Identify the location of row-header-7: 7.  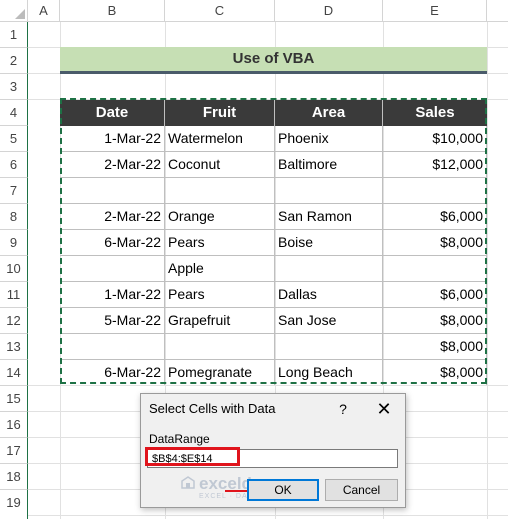
(14, 191).